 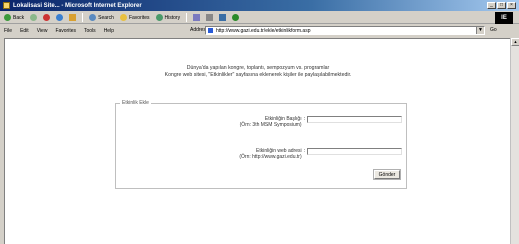 I want to click on ie-logo: IE, so click(x=504, y=18).